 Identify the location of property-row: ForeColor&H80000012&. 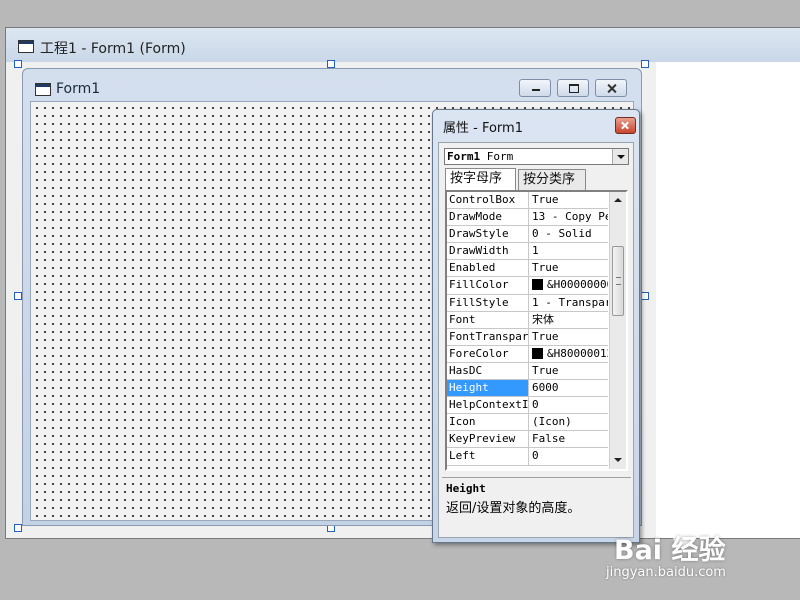
(527, 354).